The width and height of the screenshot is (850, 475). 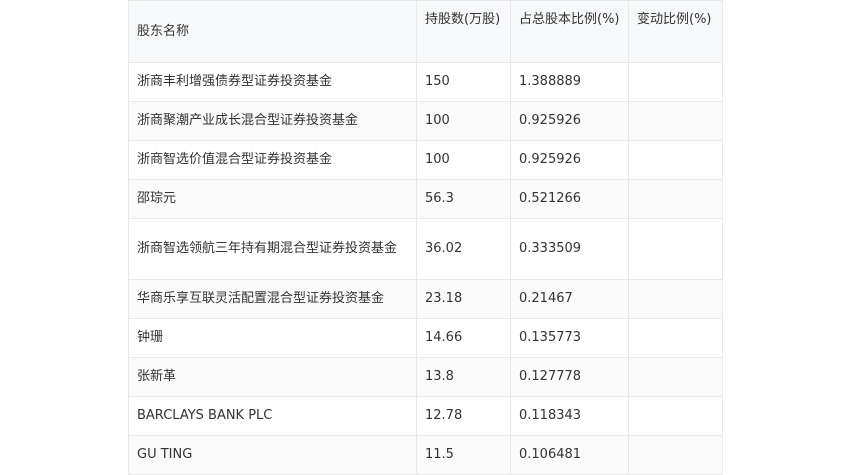 I want to click on cell-shareholder-name: 钟珊, so click(x=272, y=338).